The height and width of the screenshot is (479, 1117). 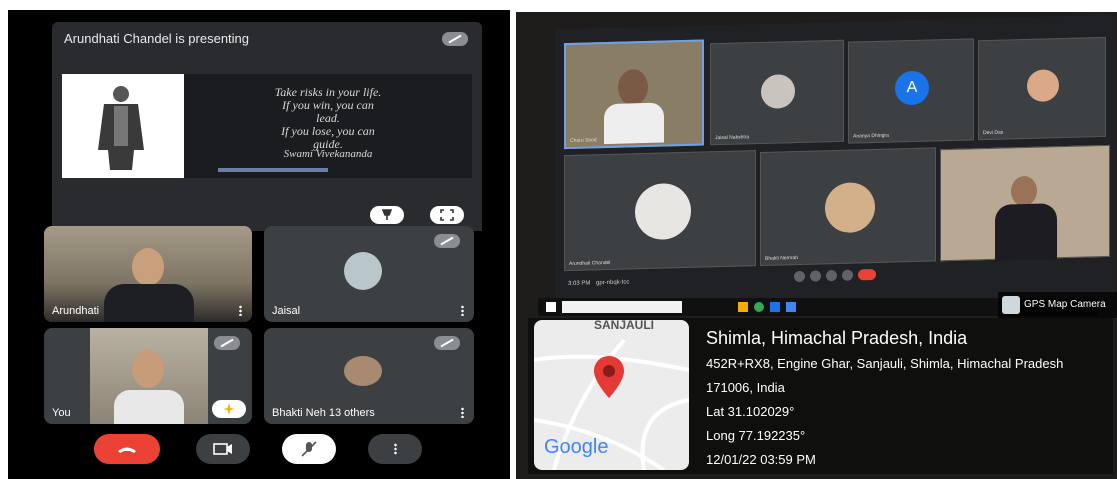 I want to click on location-title: Shimla, Himachal Pradesh, India, so click(x=837, y=338).